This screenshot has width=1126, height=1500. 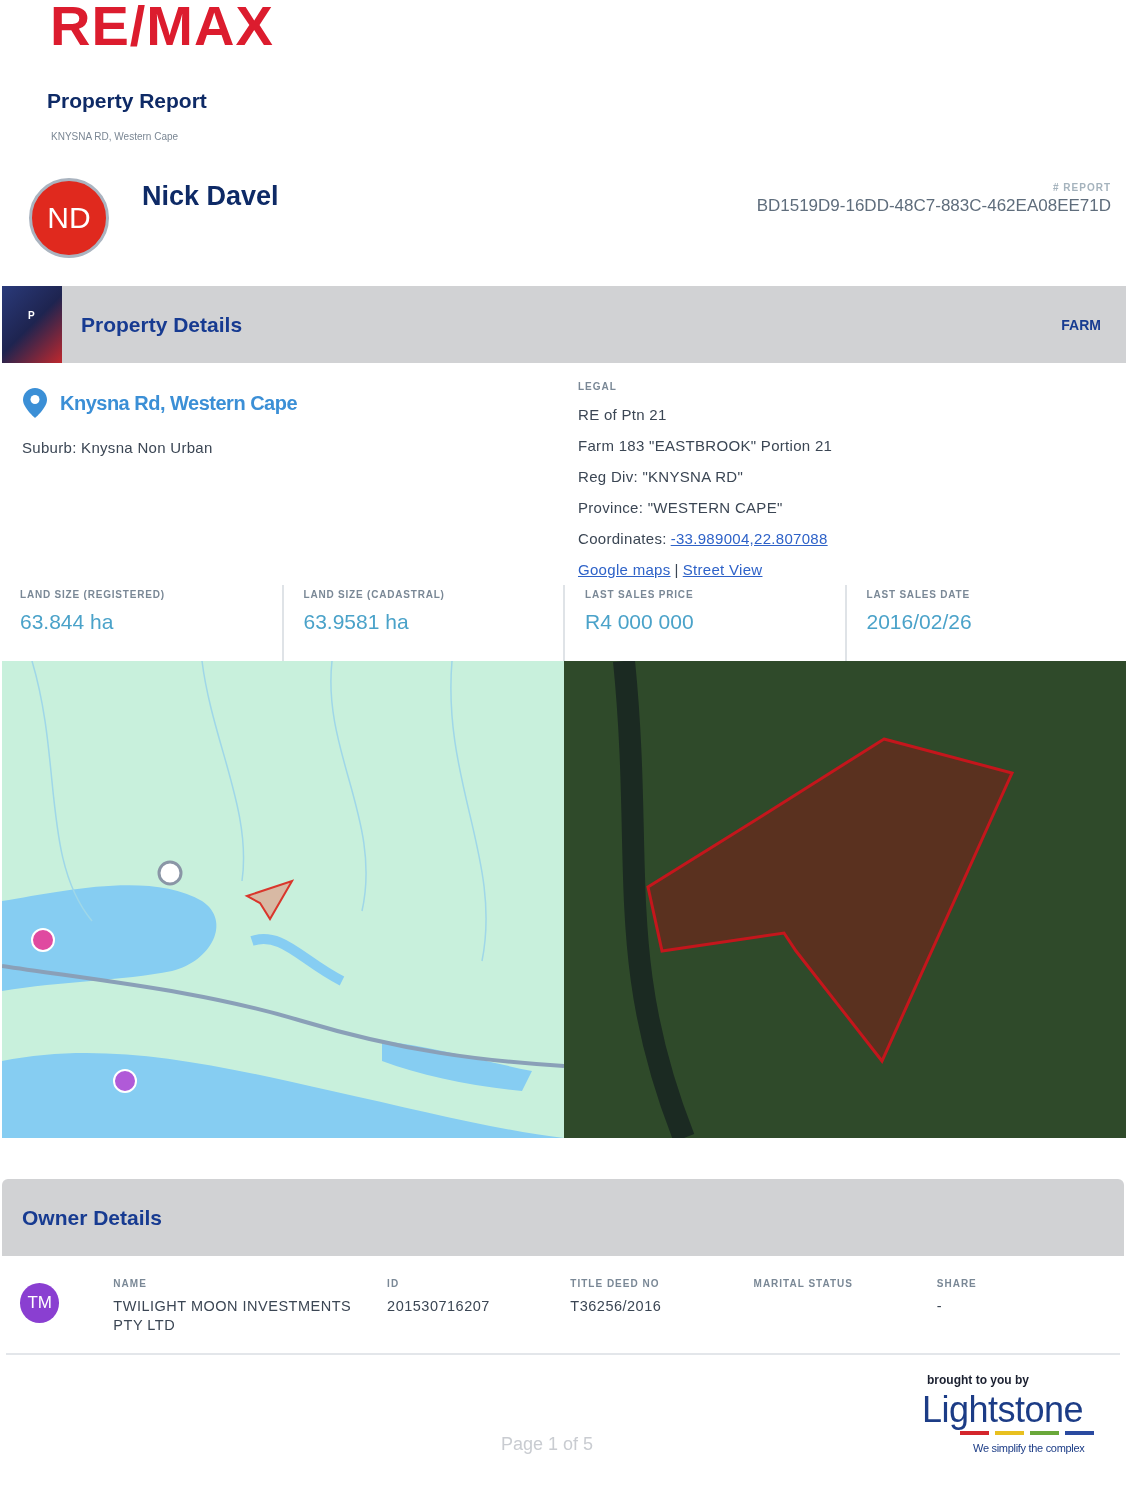 I want to click on location-pin-icon, so click(x=35, y=403).